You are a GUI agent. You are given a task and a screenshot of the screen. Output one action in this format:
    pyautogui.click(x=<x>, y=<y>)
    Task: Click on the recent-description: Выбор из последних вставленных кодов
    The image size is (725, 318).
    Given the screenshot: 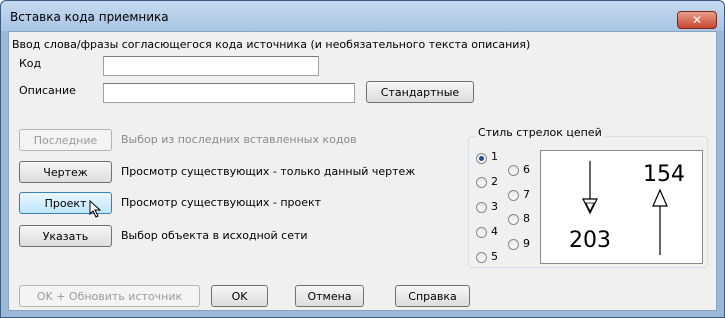 What is the action you would take?
    pyautogui.click(x=239, y=139)
    